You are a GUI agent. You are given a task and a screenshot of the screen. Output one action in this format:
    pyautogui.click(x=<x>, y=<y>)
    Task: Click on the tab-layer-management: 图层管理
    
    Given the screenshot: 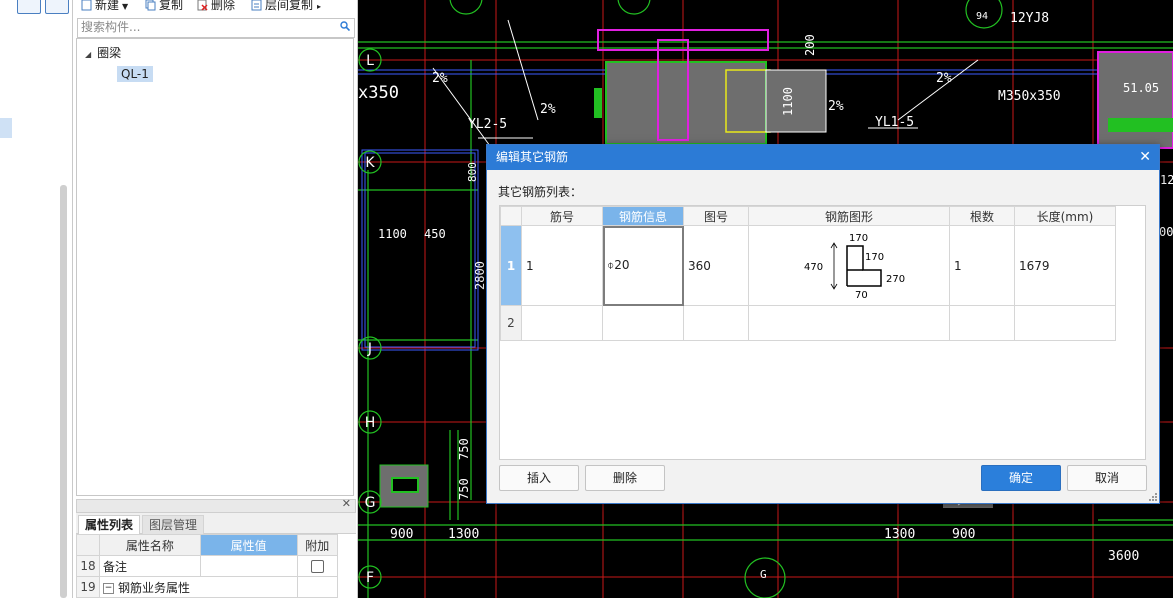 What is the action you would take?
    pyautogui.click(x=173, y=525)
    